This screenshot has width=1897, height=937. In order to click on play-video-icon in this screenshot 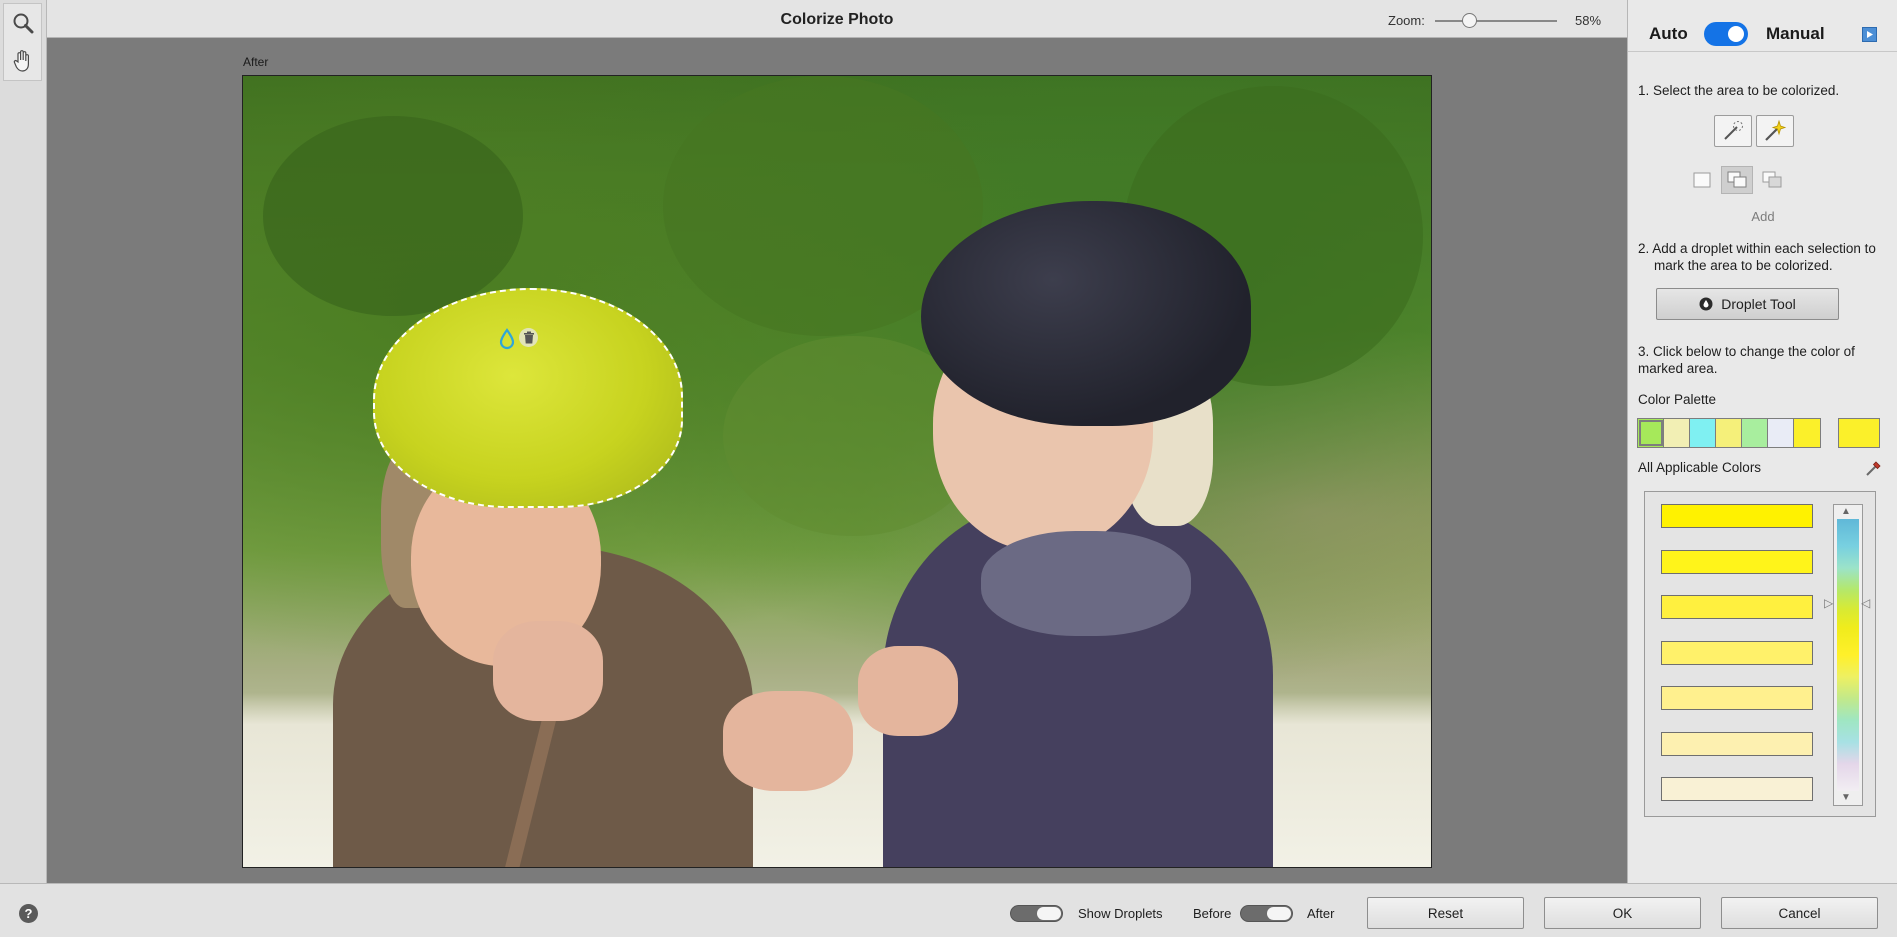, I will do `click(1869, 34)`.